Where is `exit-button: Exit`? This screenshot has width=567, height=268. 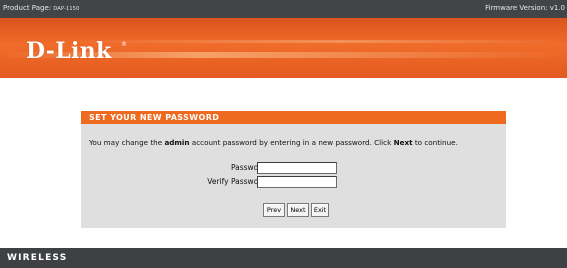
exit-button: Exit is located at coordinates (320, 210).